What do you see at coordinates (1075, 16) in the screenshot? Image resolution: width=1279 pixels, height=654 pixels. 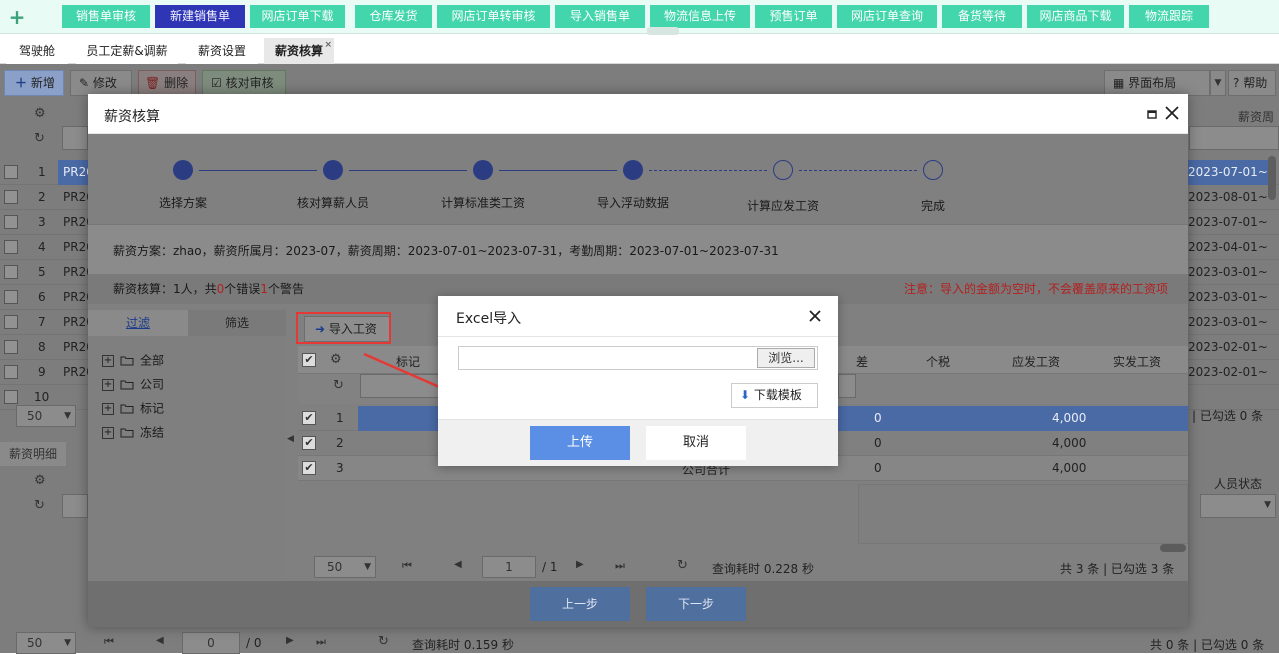 I see `topnav-item: 网店商品下载` at bounding box center [1075, 16].